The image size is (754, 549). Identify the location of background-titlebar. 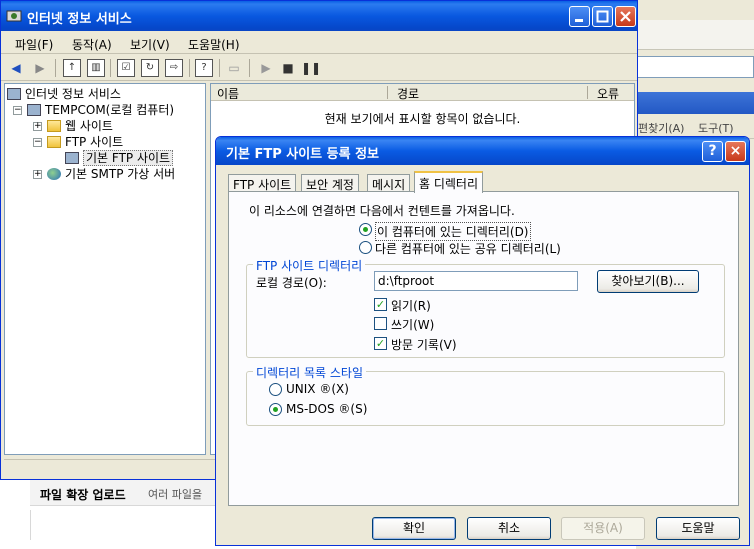
(695, 103).